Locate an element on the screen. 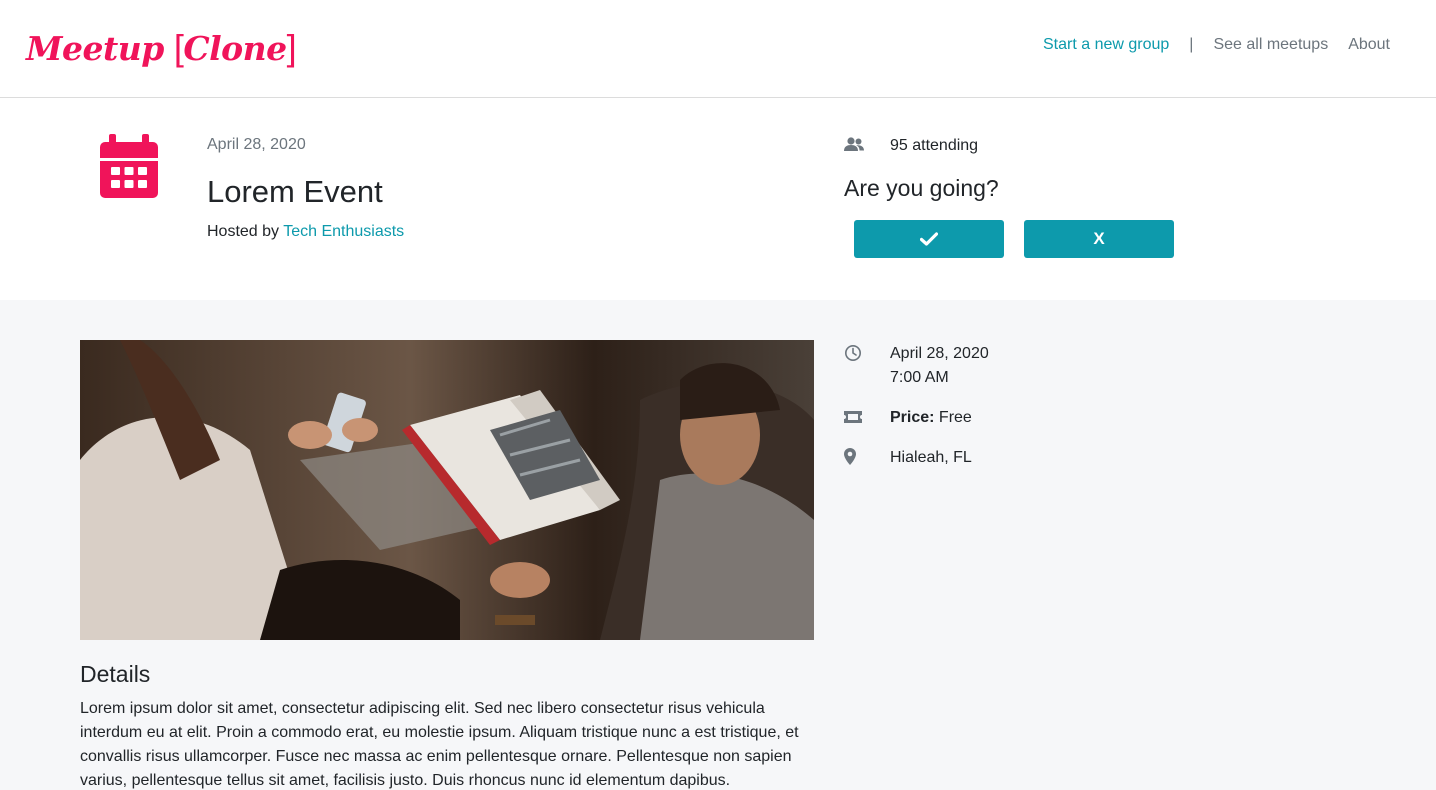  rsvp-yes-button is located at coordinates (929, 239).